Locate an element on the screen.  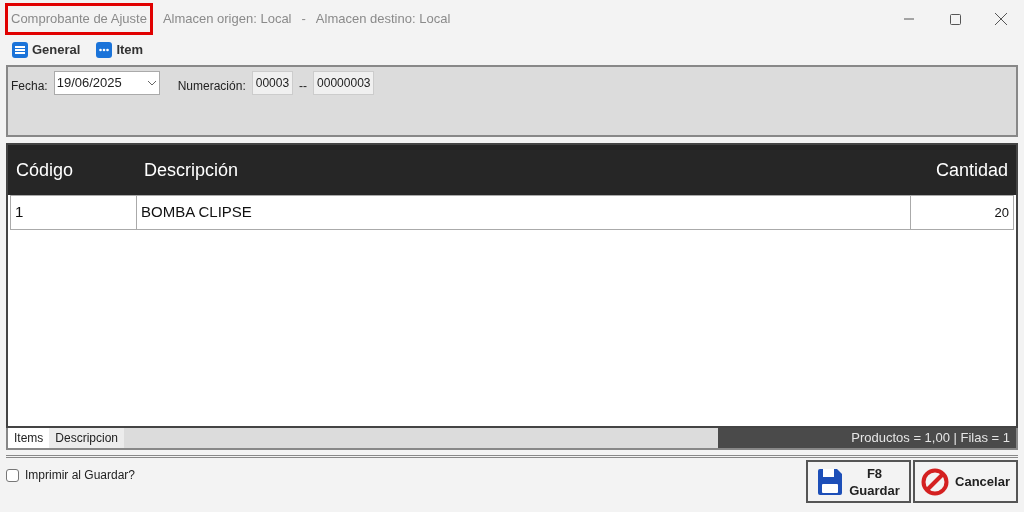
summary-bar: Productos = 1,00 | Filas = 1 is located at coordinates (867, 438).